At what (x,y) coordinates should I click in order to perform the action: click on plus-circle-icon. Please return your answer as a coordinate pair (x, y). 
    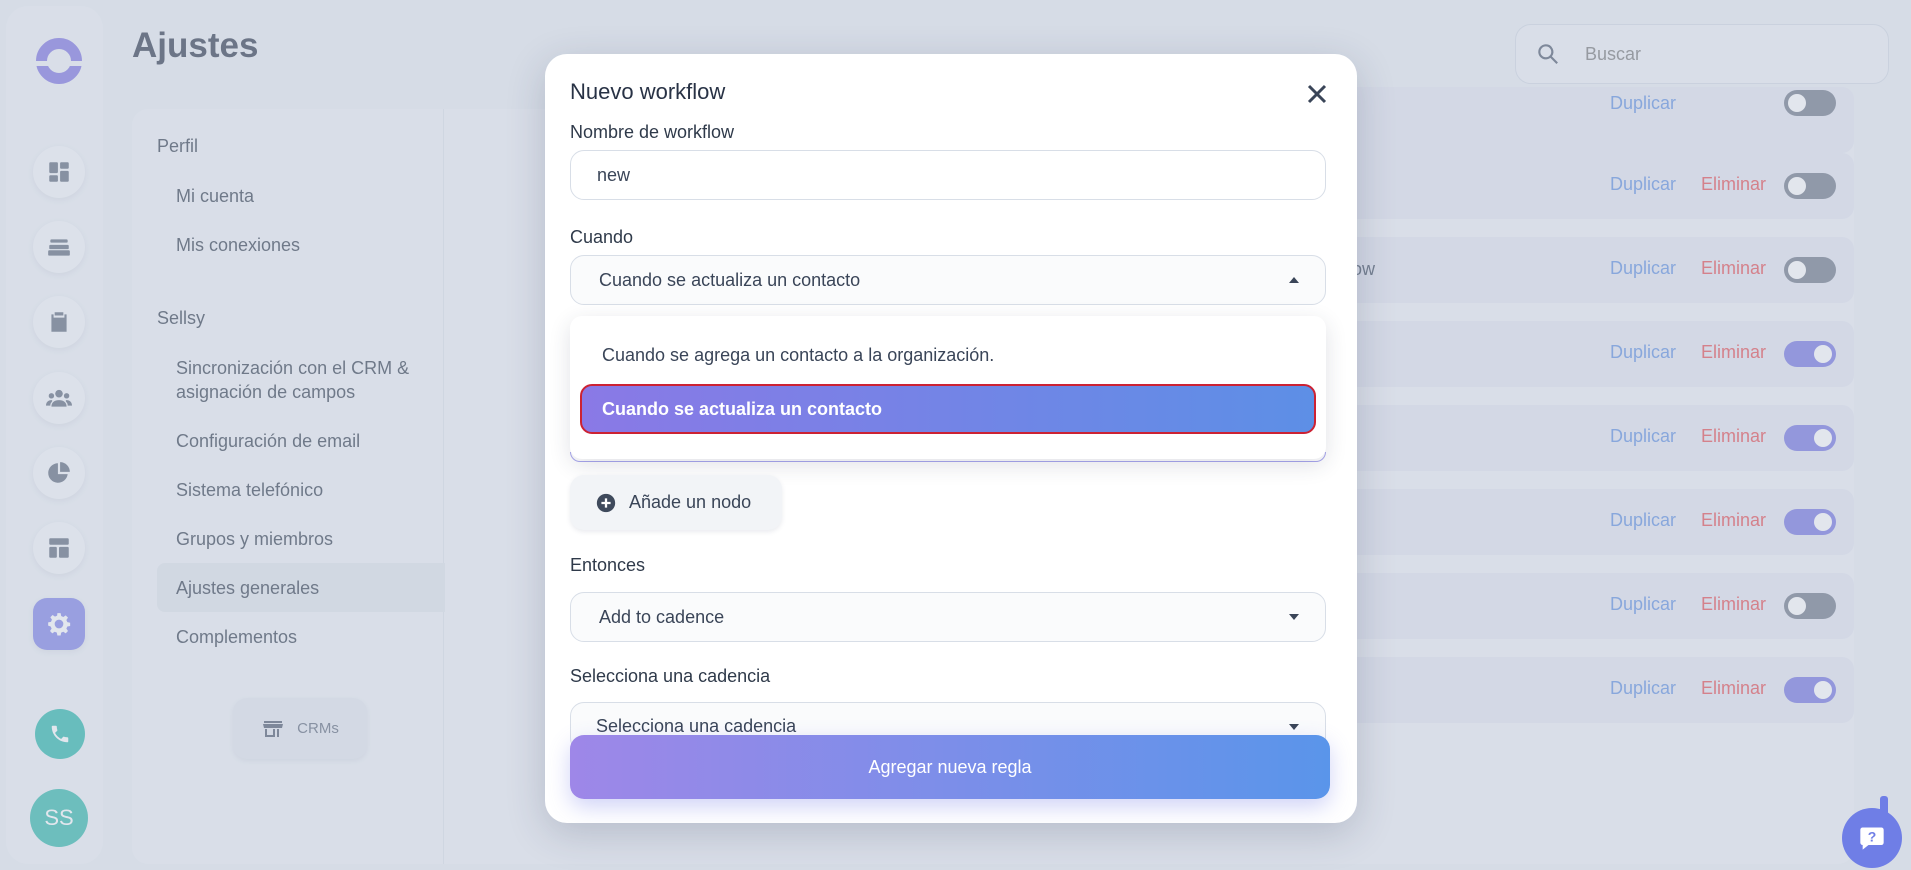
    Looking at the image, I should click on (606, 502).